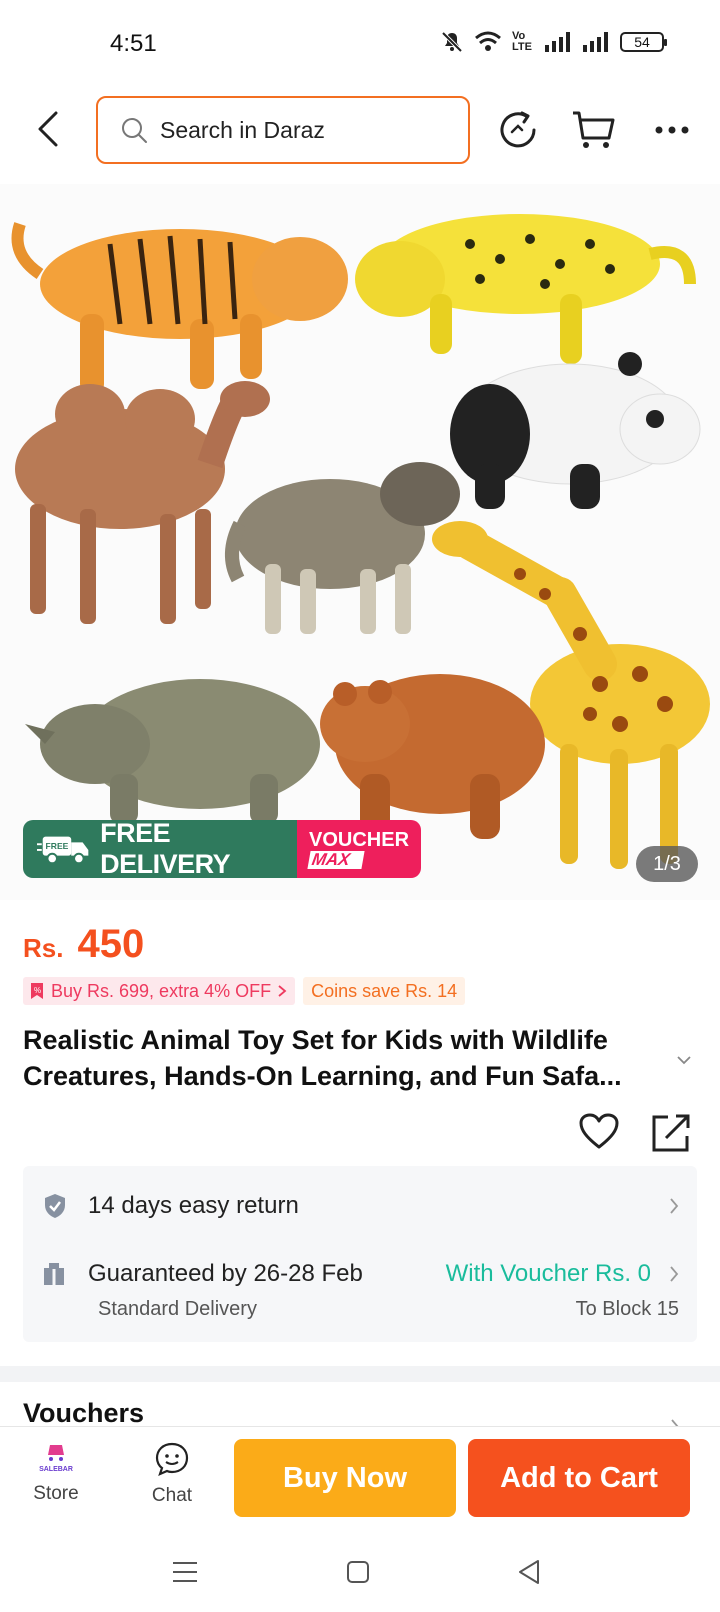  Describe the element at coordinates (360, 1374) in the screenshot. I see `section-divider` at that location.